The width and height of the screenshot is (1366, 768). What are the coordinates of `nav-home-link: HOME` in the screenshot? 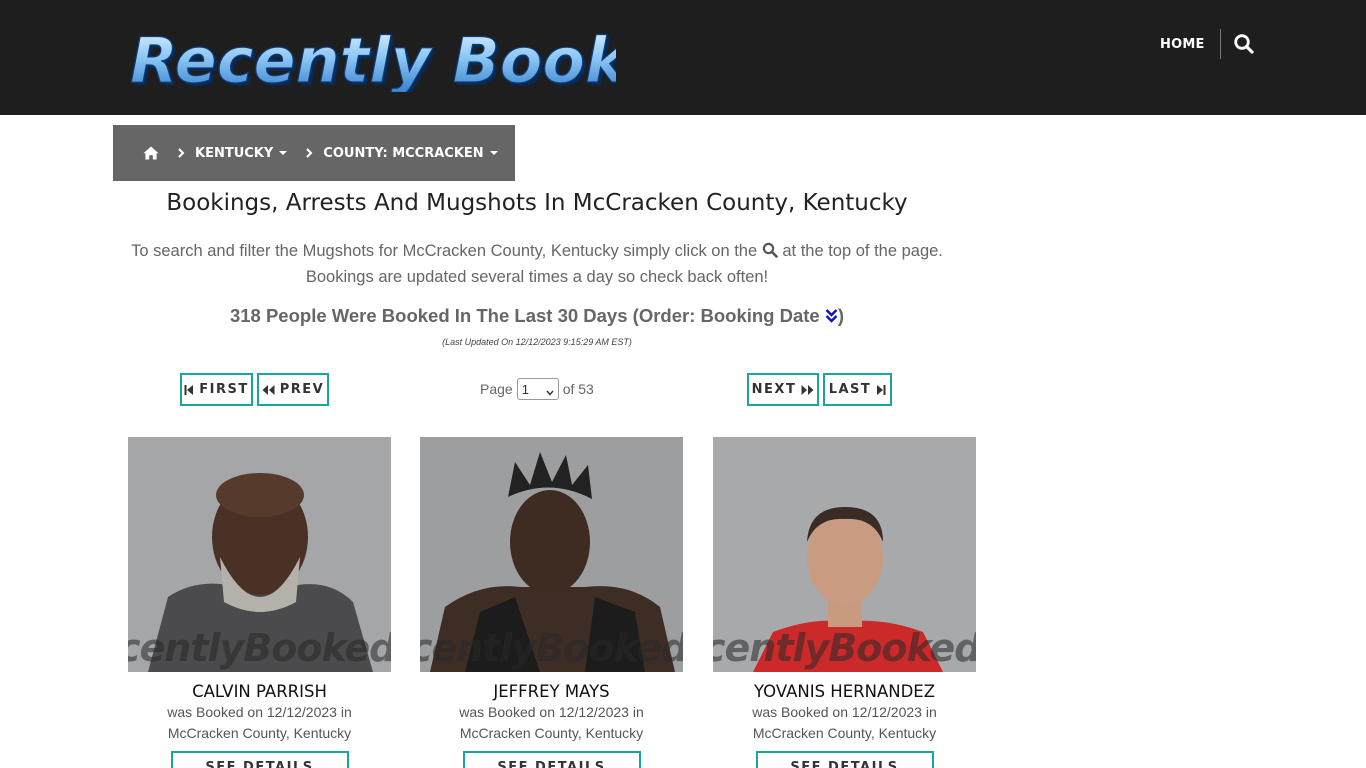 It's located at (1182, 45).